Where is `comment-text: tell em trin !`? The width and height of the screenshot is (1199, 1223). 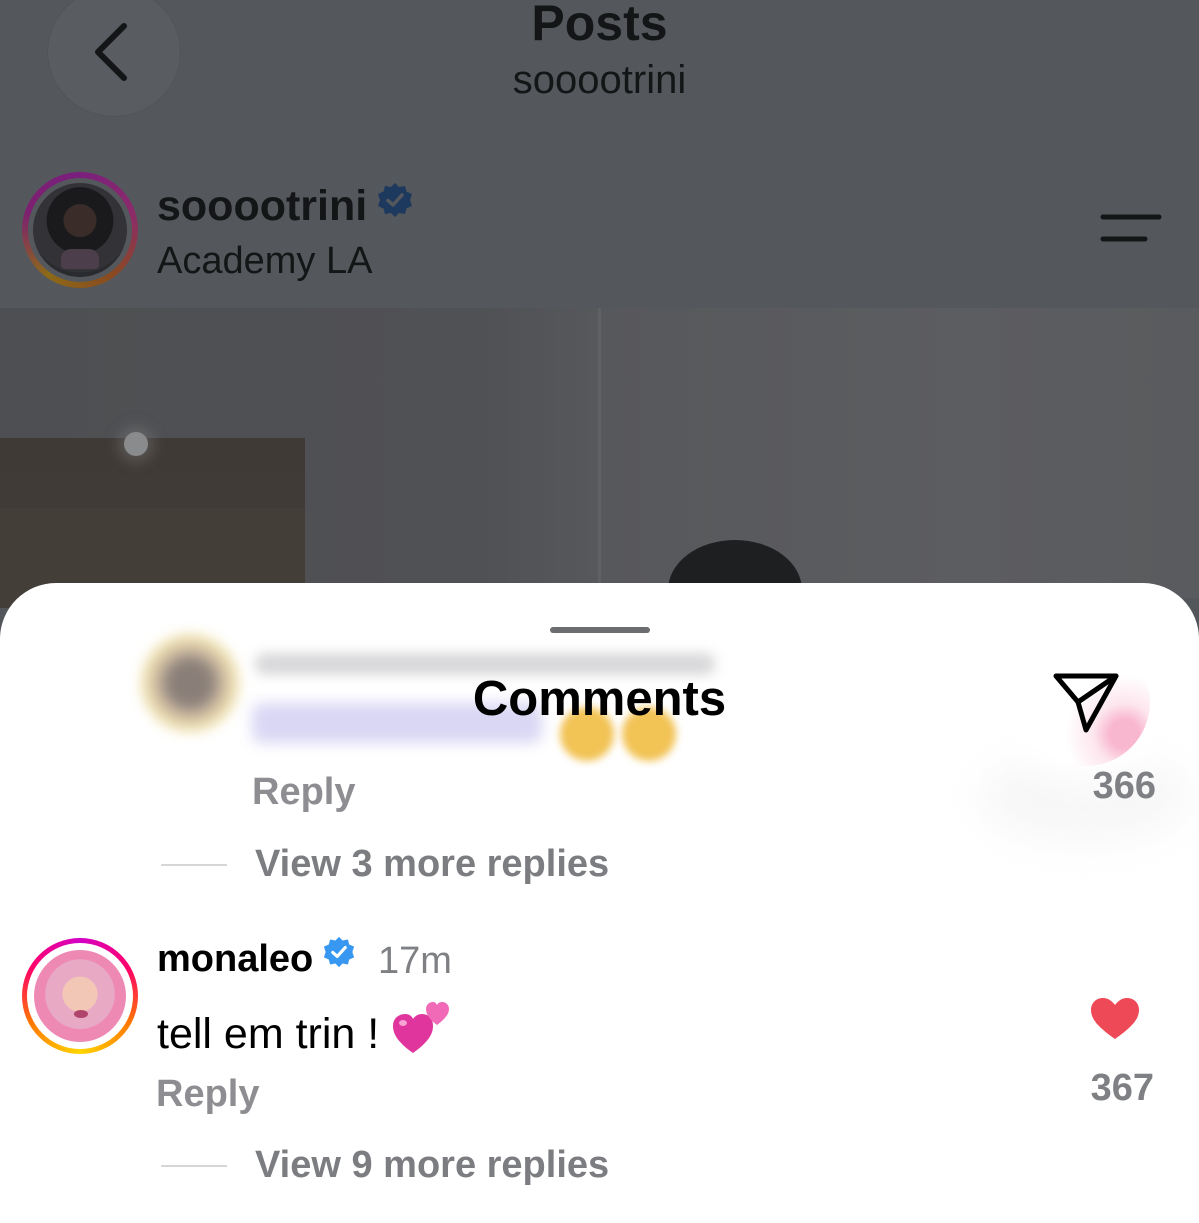 comment-text: tell em trin ! is located at coordinates (304, 1036).